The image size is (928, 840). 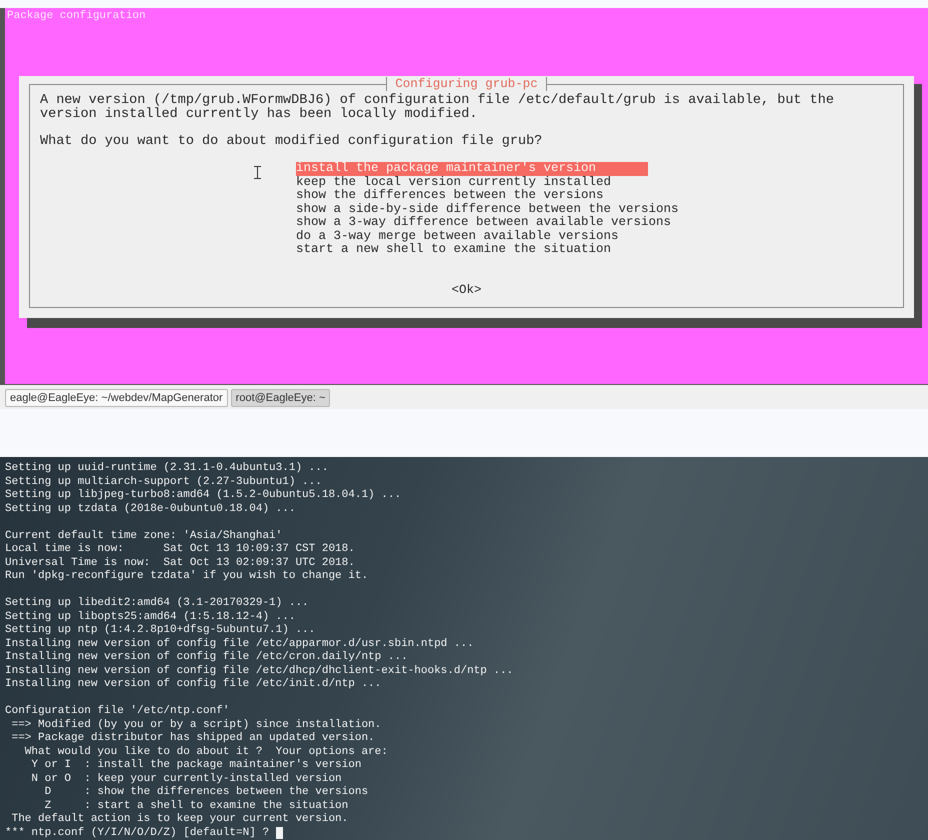 What do you see at coordinates (180, 549) in the screenshot?
I see `terminal-line: Local time is now: Sat Oct 13 10:09:37 CST 2018.` at bounding box center [180, 549].